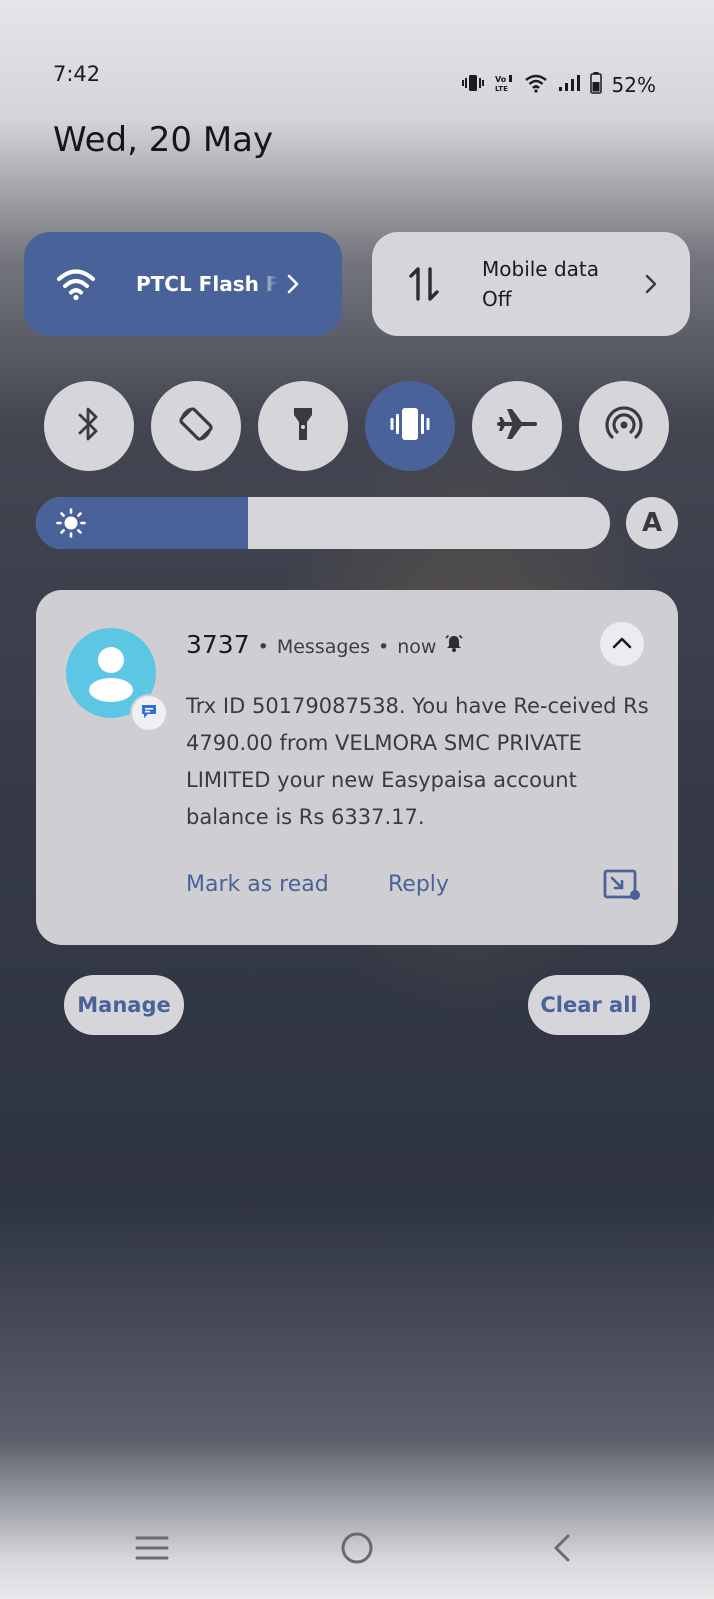  Describe the element at coordinates (652, 523) in the screenshot. I see `auto-brightness-button: A` at that location.